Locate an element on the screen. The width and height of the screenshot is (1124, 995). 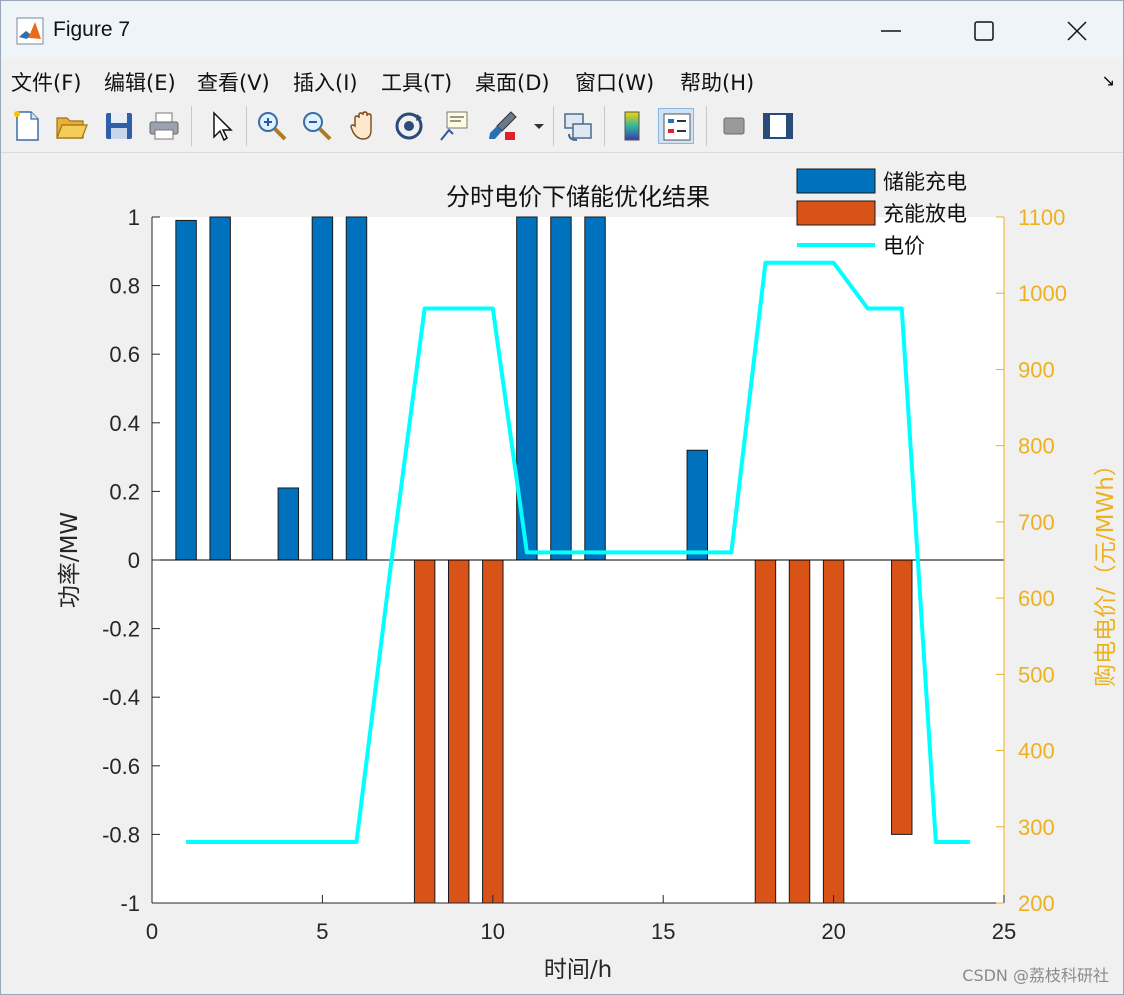
minimize-button is located at coordinates (891, 31).